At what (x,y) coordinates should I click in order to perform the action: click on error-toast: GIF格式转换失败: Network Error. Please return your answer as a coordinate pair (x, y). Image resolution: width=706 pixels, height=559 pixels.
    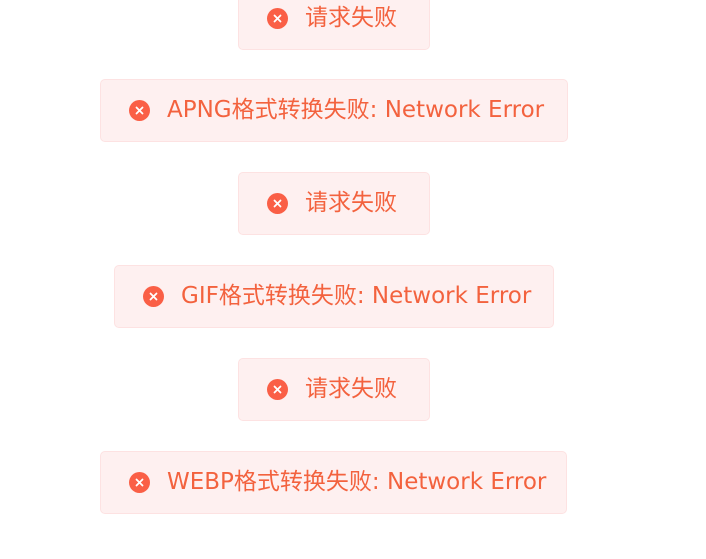
    Looking at the image, I should click on (334, 296).